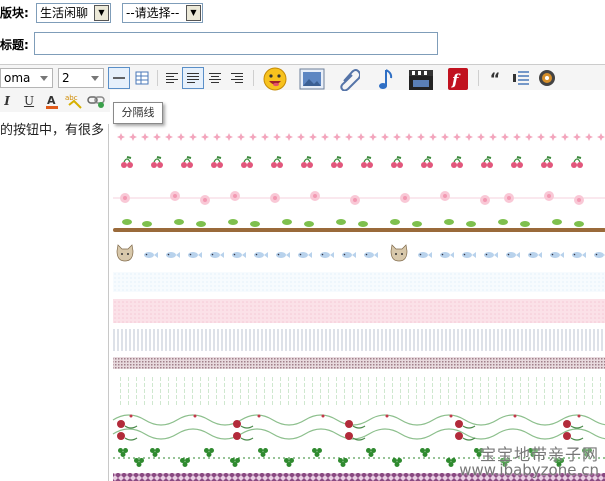 Image resolution: width=605 pixels, height=481 pixels. I want to click on mauve-check-divider, so click(359, 363).